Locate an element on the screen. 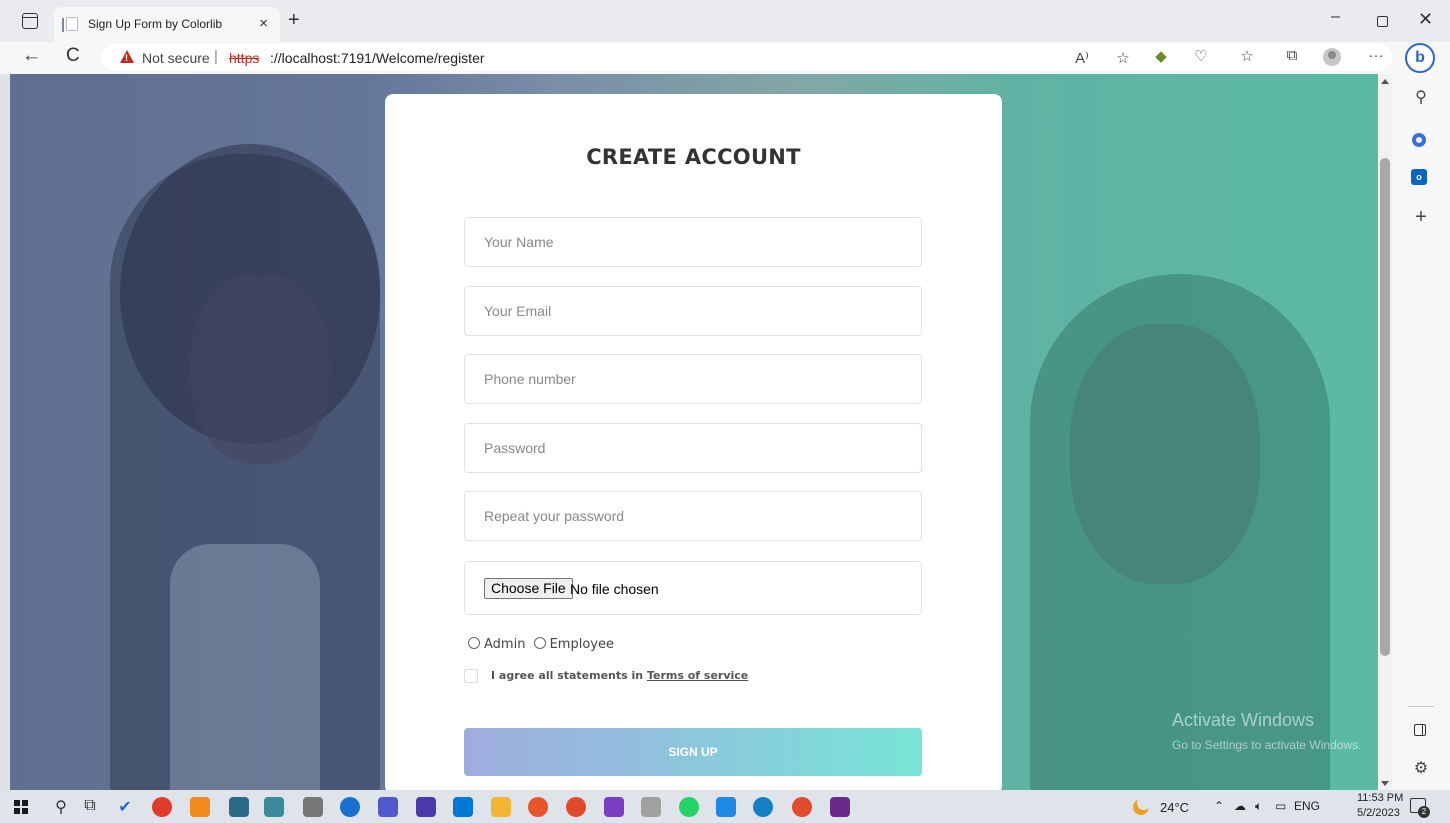 The image size is (1450, 823). refresh-icon: C is located at coordinates (73, 56).